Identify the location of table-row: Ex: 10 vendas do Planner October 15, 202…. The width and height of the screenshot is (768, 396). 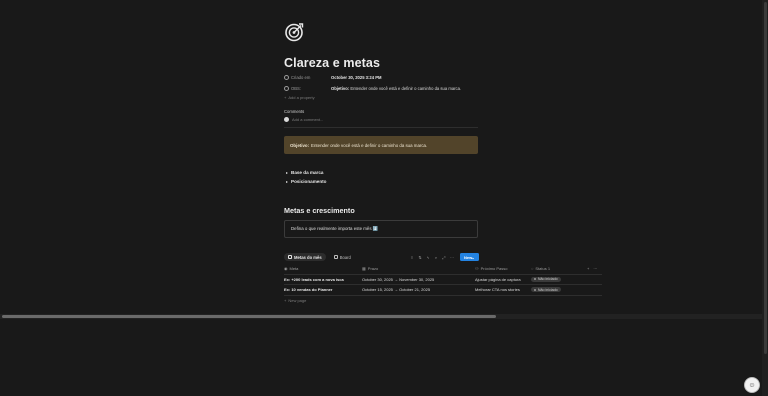
(443, 290).